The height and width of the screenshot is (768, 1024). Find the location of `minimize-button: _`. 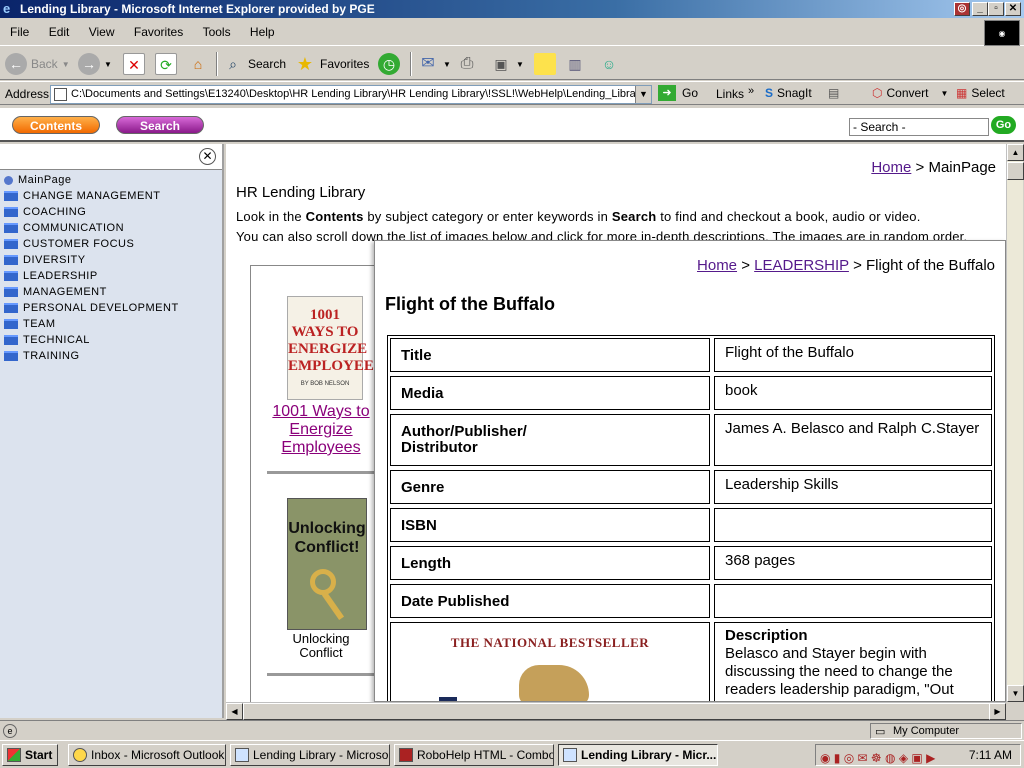

minimize-button: _ is located at coordinates (980, 9).